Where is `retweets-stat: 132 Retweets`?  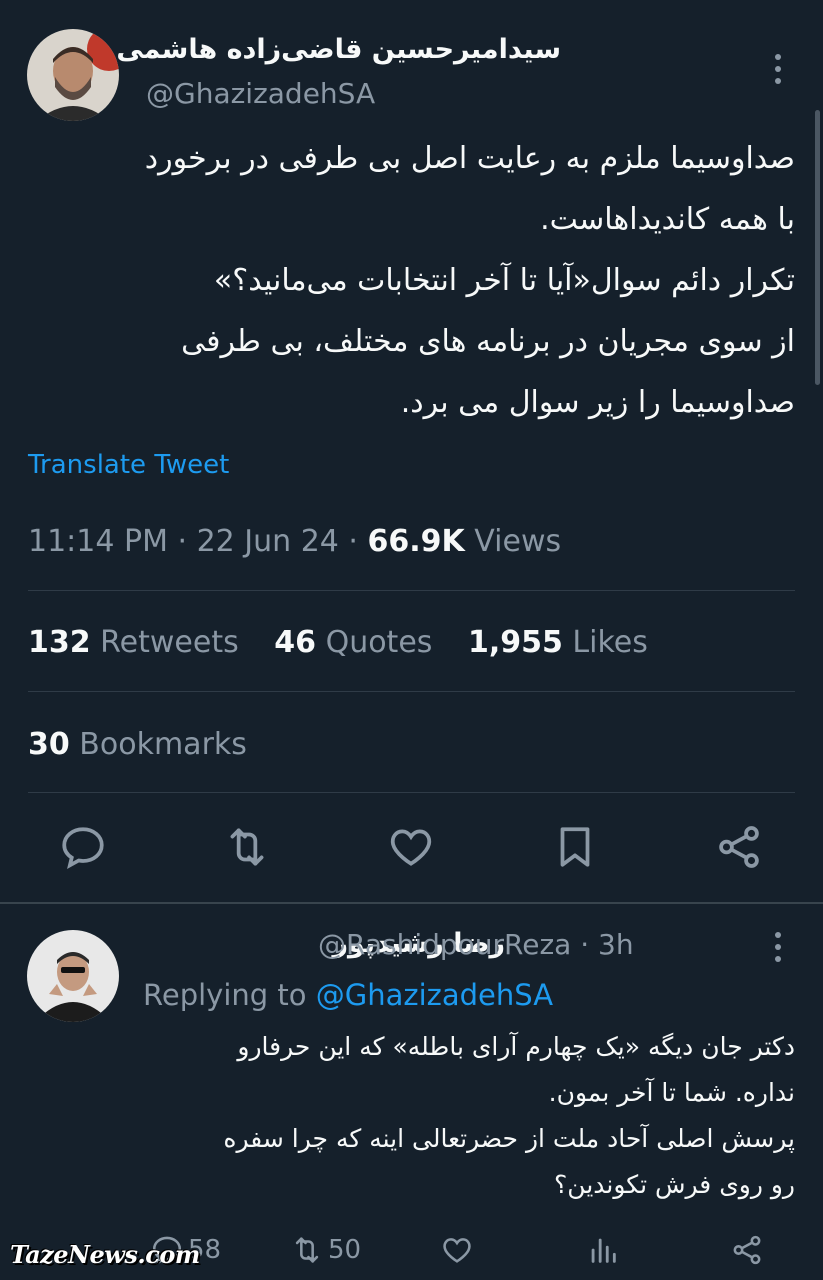
retweets-stat: 132 Retweets is located at coordinates (133, 642).